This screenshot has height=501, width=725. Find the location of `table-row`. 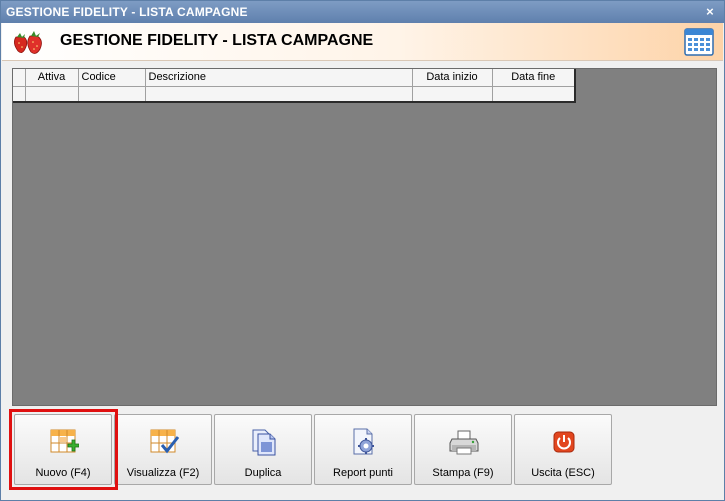

table-row is located at coordinates (294, 94).